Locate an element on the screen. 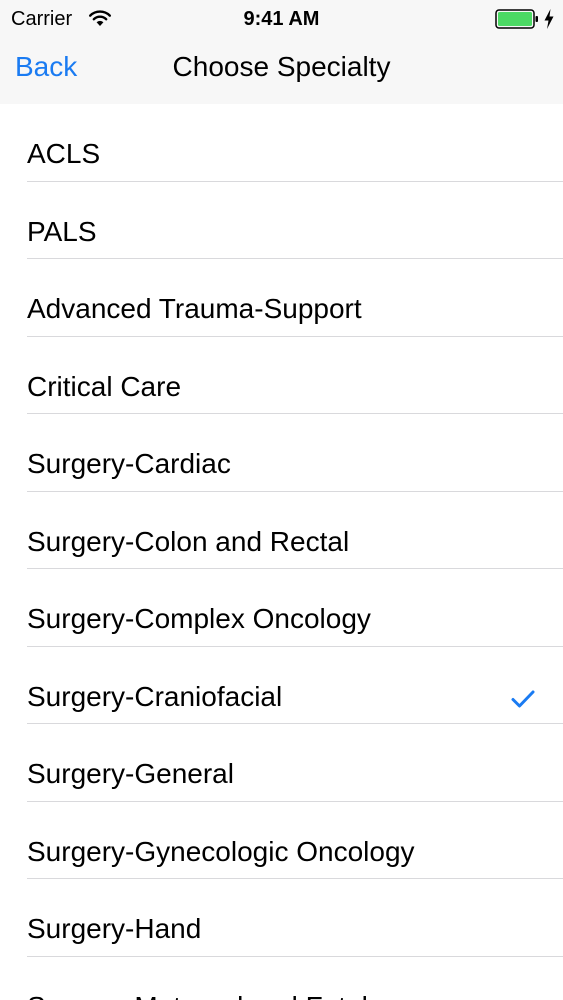 This screenshot has height=1000, width=563. list-item-label: Surgery-General is located at coordinates (130, 773).